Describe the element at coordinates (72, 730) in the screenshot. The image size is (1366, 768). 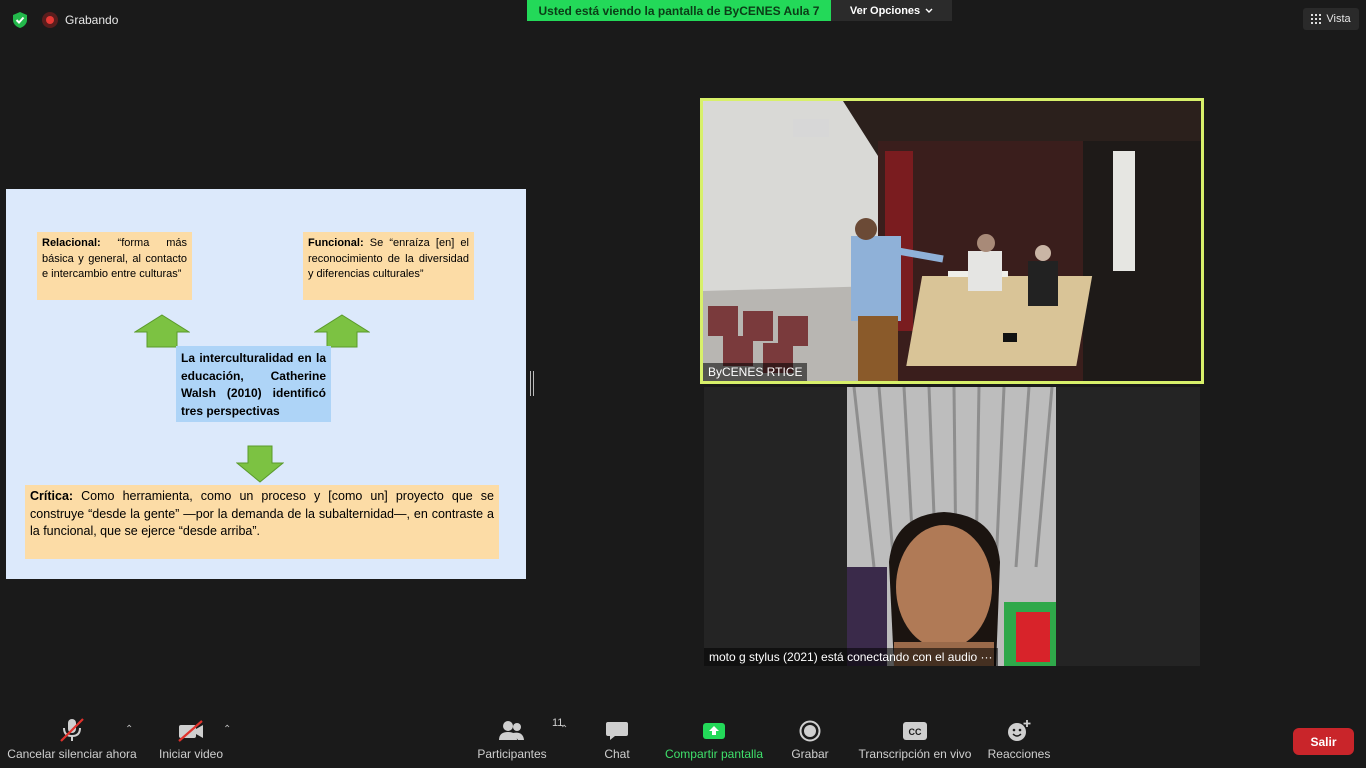
I see `microphone-muted-icon` at that location.